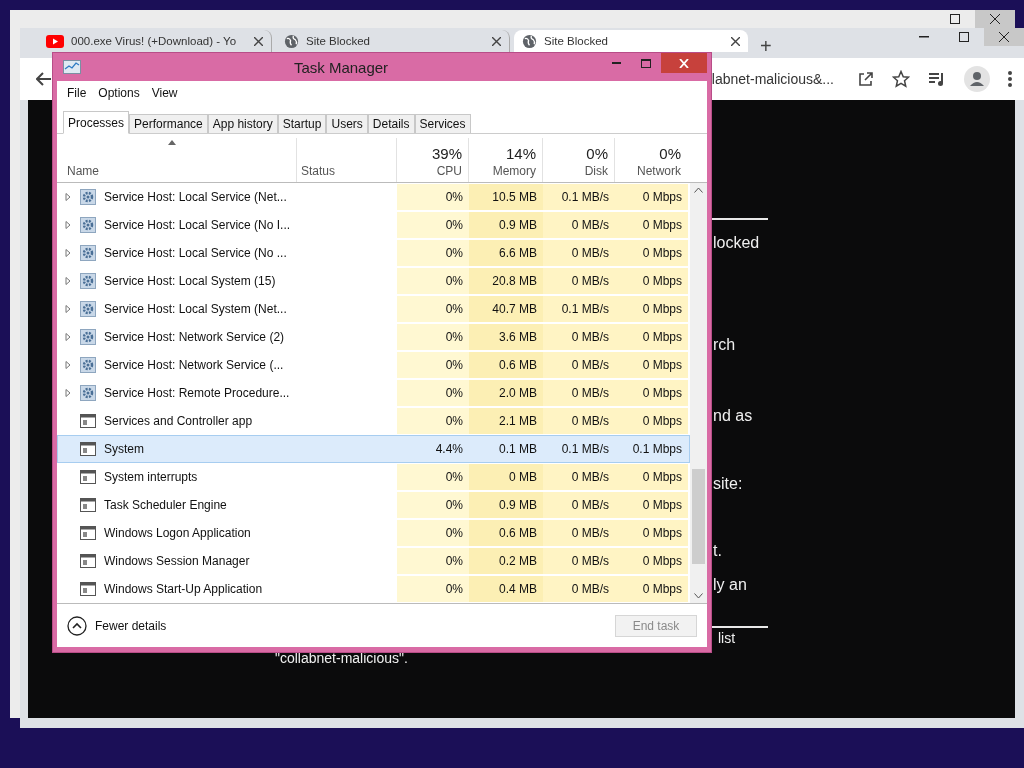  Describe the element at coordinates (727, 638) in the screenshot. I see `page-text: list` at that location.